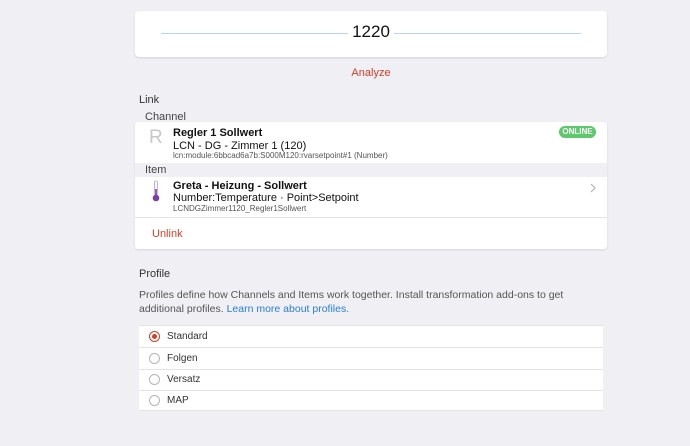 This screenshot has height=446, width=690. I want to click on link-section-title: Link, so click(149, 100).